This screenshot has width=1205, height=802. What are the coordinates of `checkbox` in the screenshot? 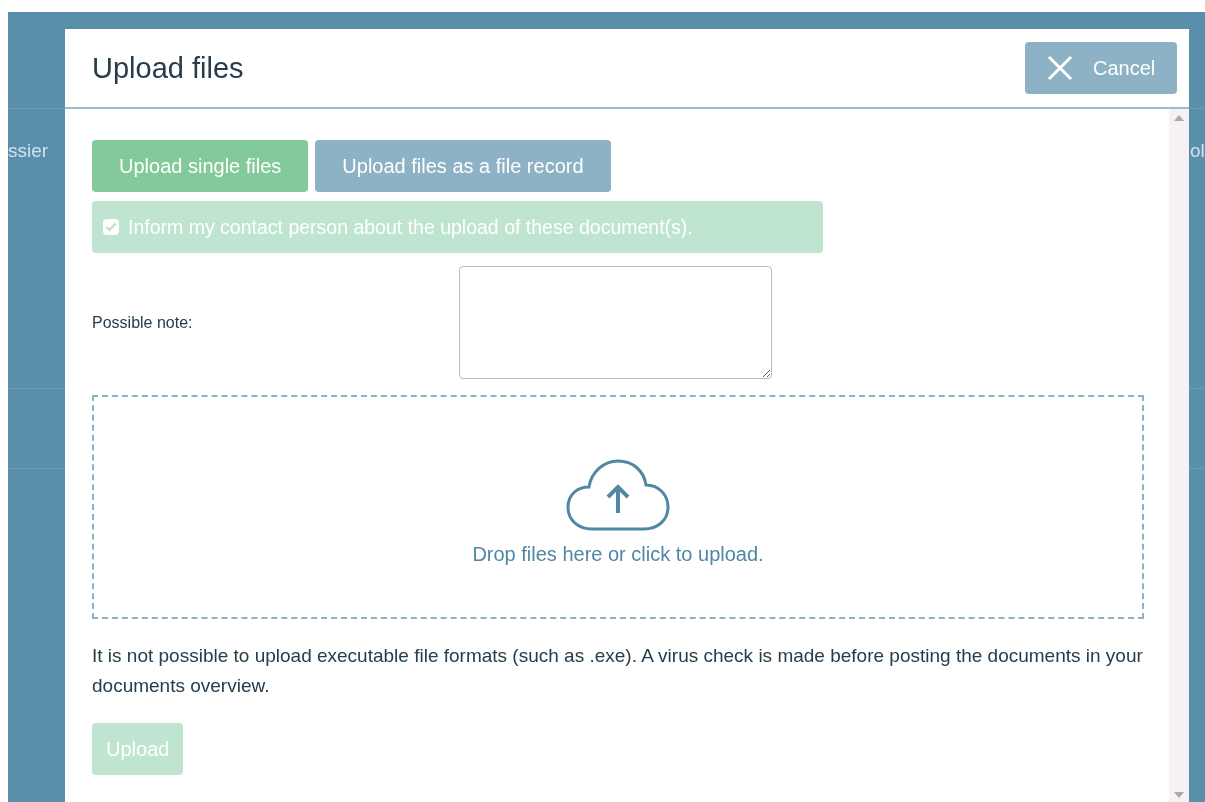 It's located at (111, 227).